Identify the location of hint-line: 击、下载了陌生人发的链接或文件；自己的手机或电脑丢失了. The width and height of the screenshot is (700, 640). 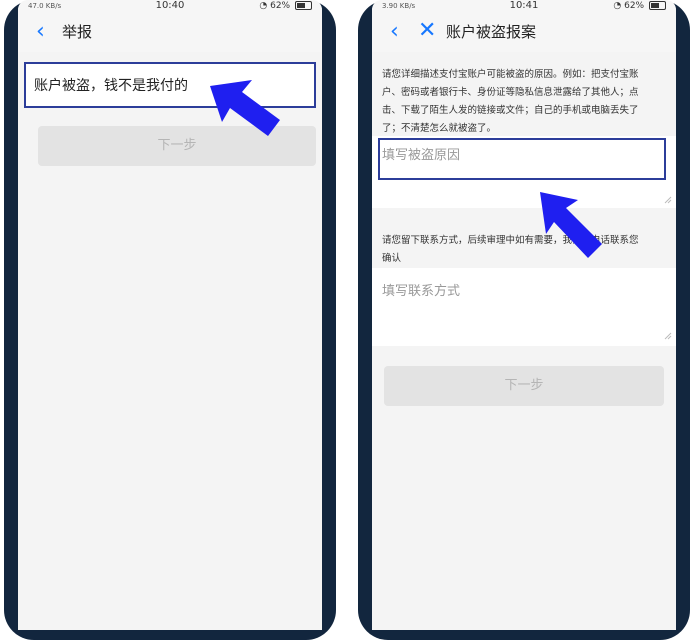
(510, 110).